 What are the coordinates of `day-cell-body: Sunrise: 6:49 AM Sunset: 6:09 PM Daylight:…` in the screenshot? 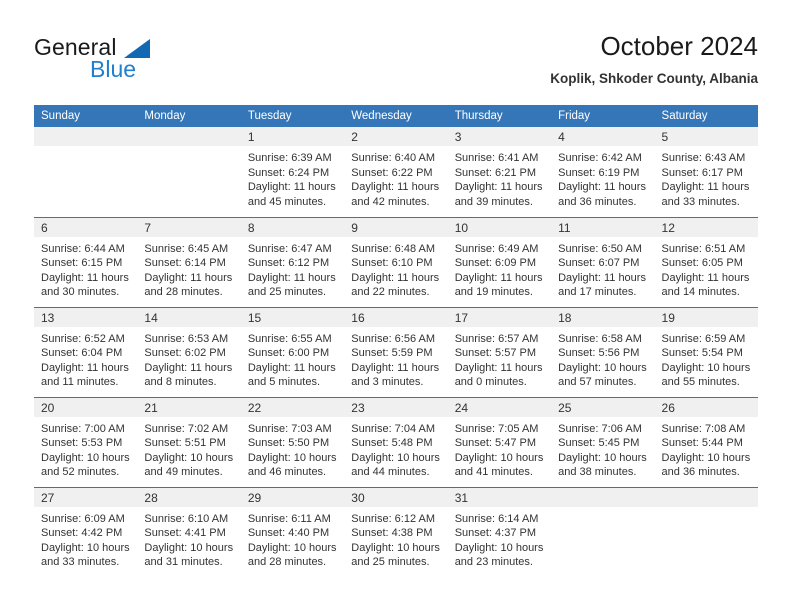 It's located at (499, 268).